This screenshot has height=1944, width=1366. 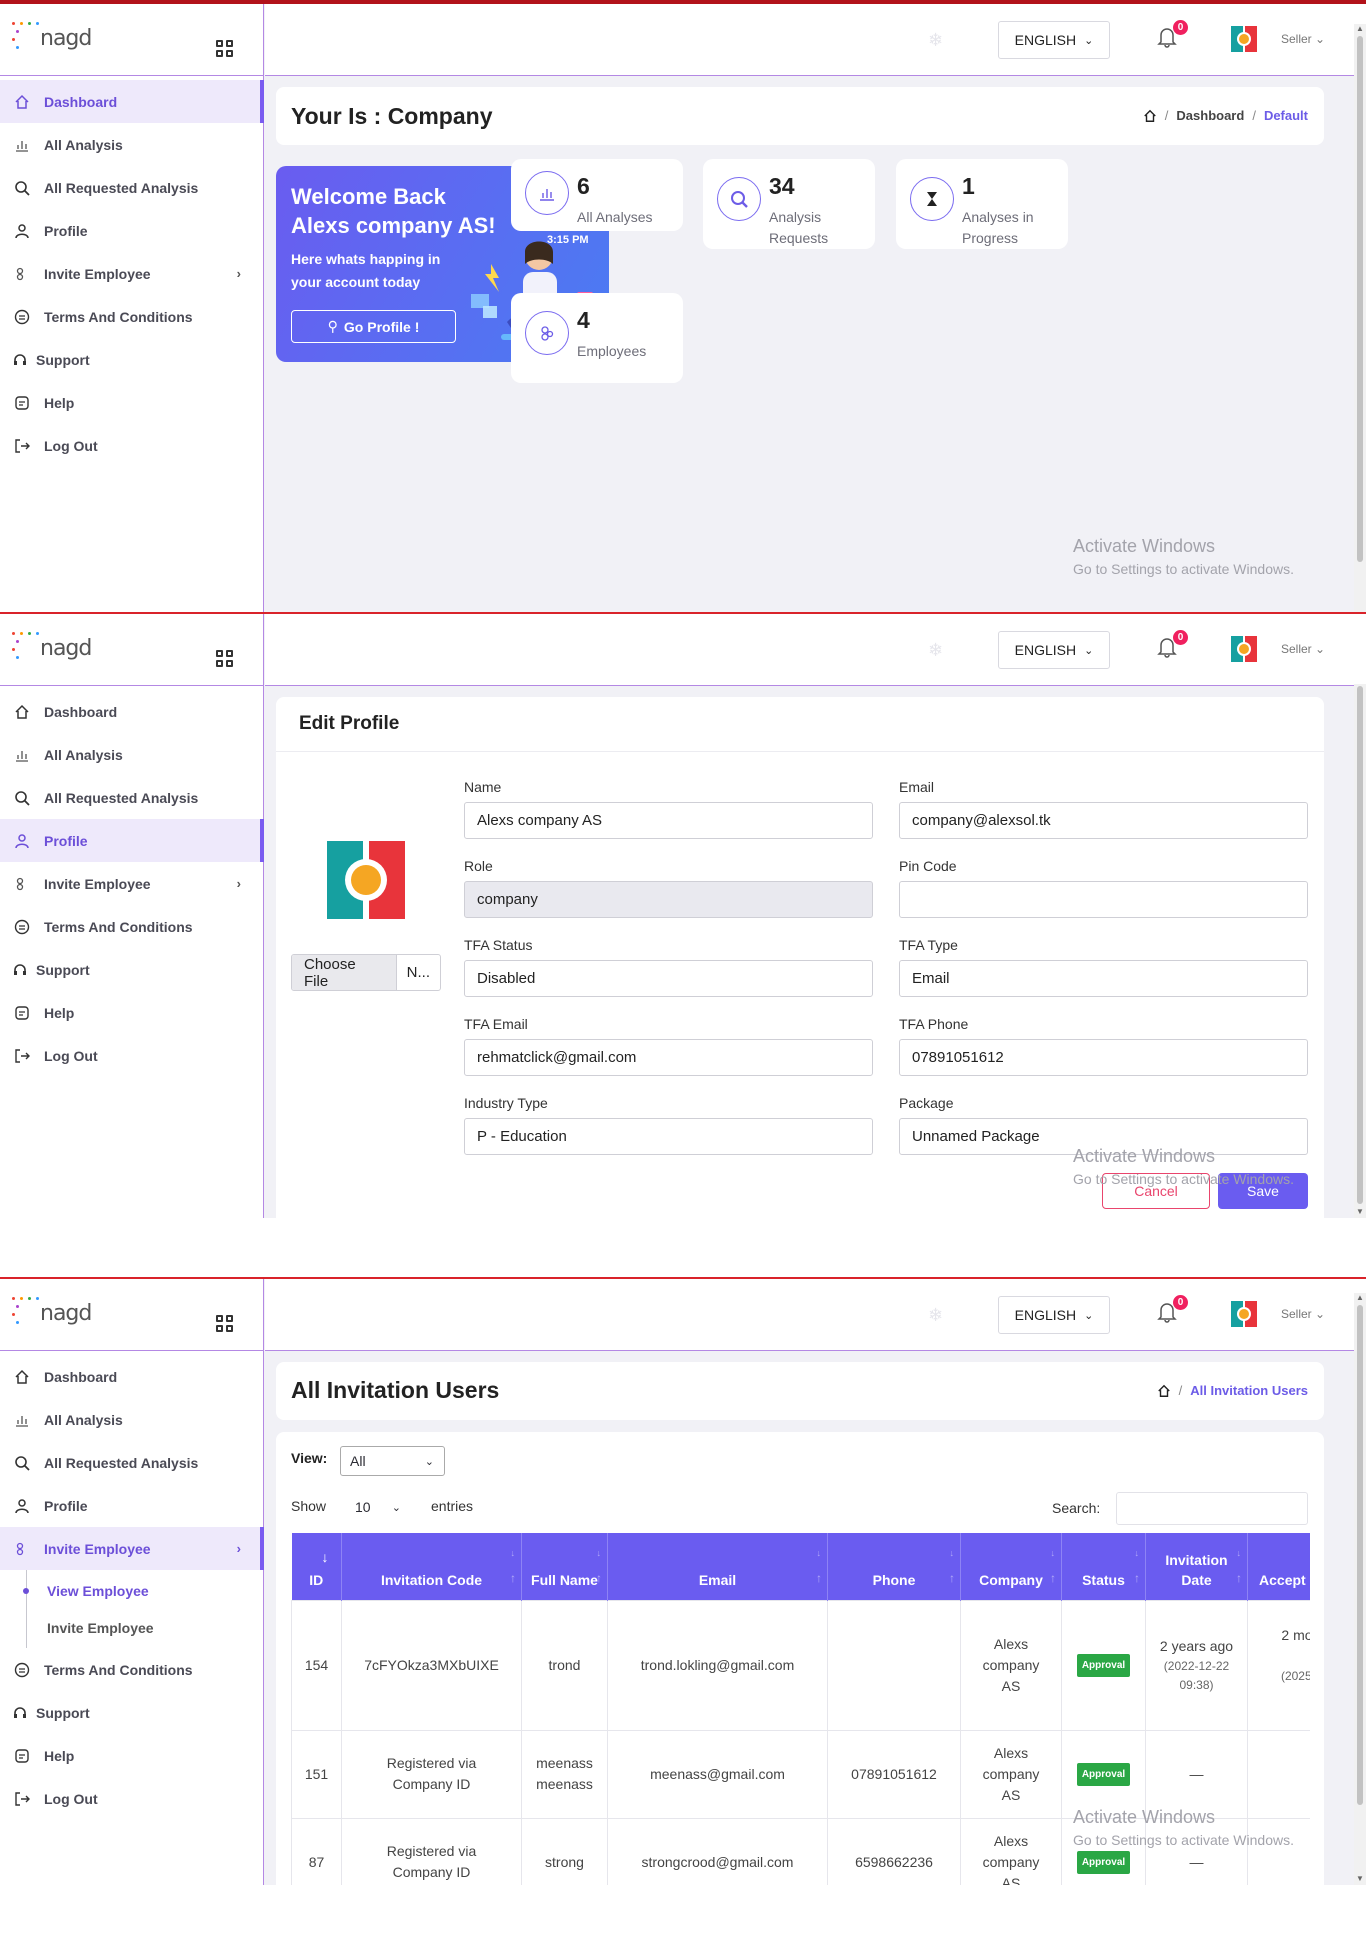 What do you see at coordinates (1196, 1665) in the screenshot?
I see `cell-invitation-date: 2 years ago (2022-12-22 09:38)` at bounding box center [1196, 1665].